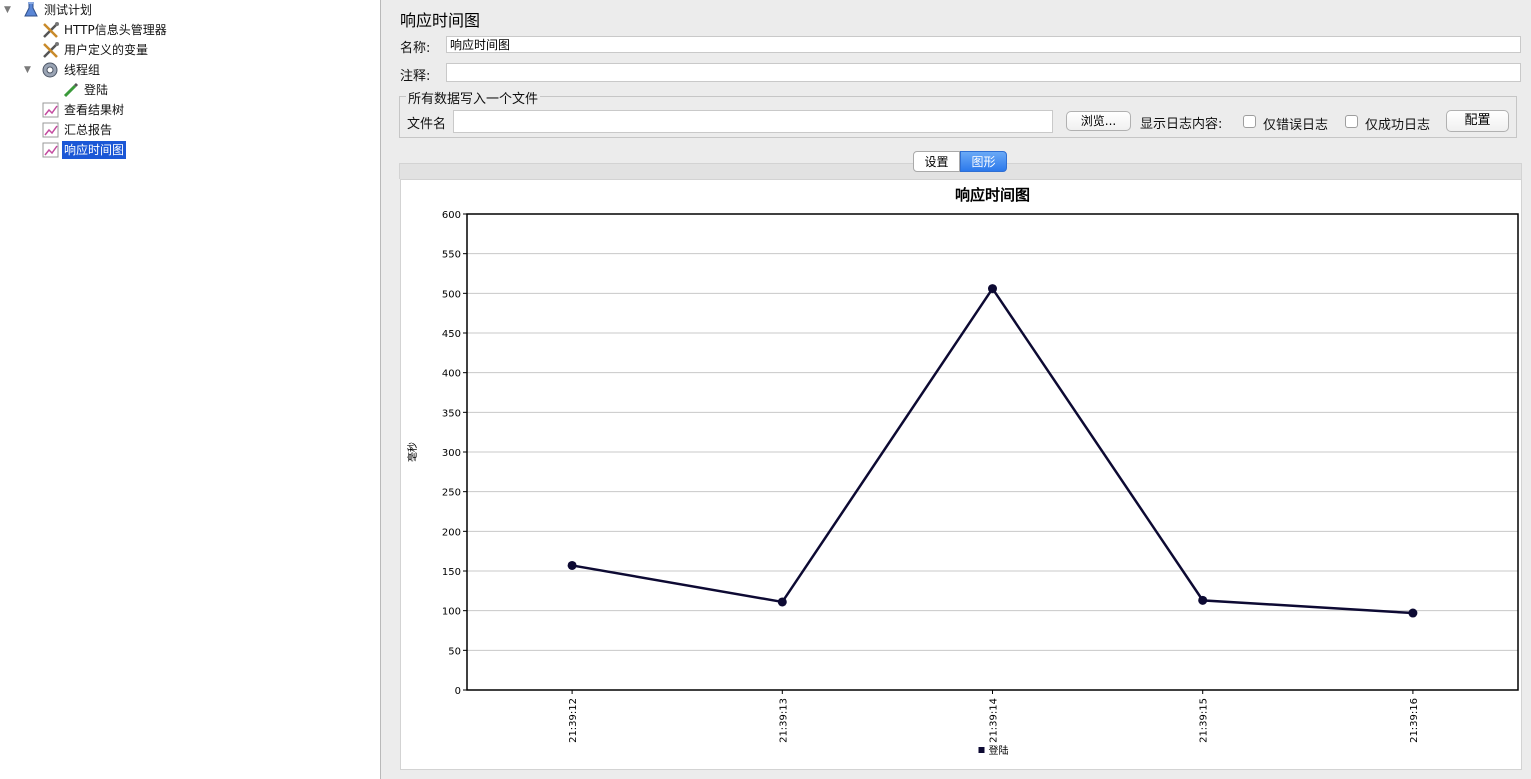 The width and height of the screenshot is (1531, 779). Describe the element at coordinates (71, 90) in the screenshot. I see `pipette-icon` at that location.